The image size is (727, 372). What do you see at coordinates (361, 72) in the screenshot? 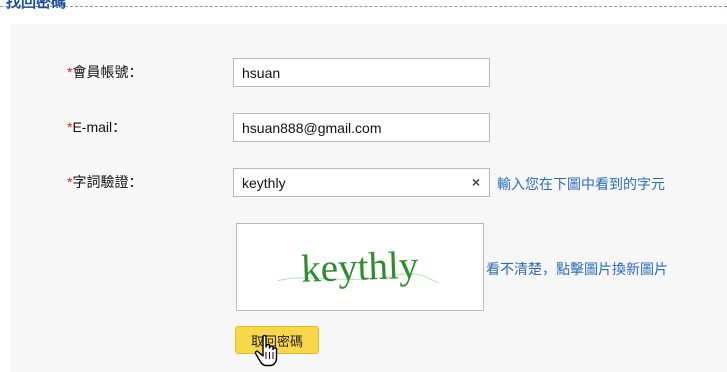
I see `account-input` at bounding box center [361, 72].